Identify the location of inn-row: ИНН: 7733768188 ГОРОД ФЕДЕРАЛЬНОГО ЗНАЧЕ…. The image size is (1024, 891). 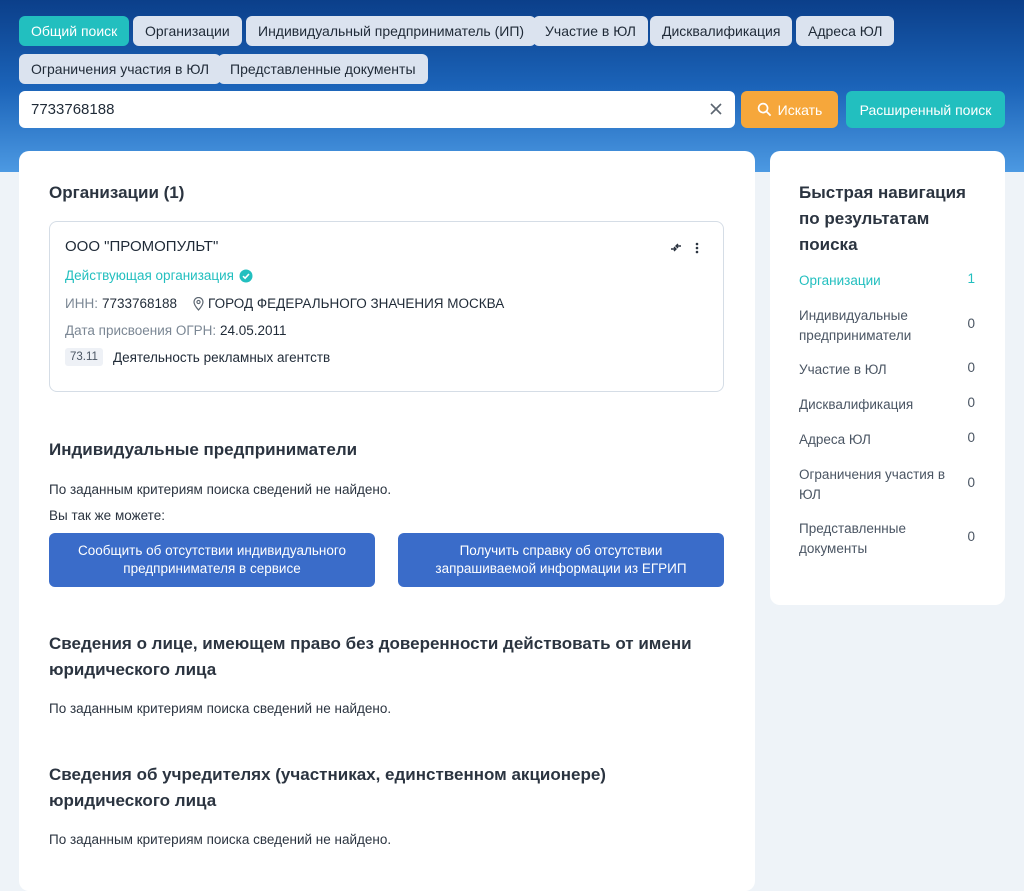
(284, 303).